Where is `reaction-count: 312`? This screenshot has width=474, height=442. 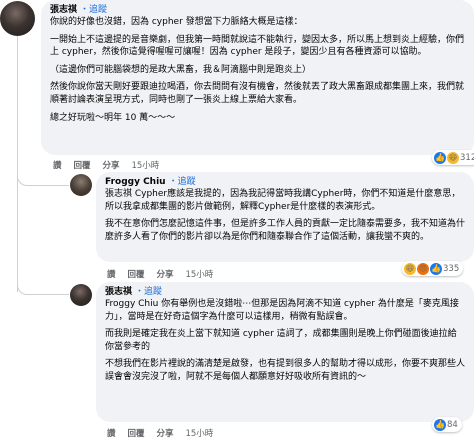
reaction-count: 312 is located at coordinates (467, 157).